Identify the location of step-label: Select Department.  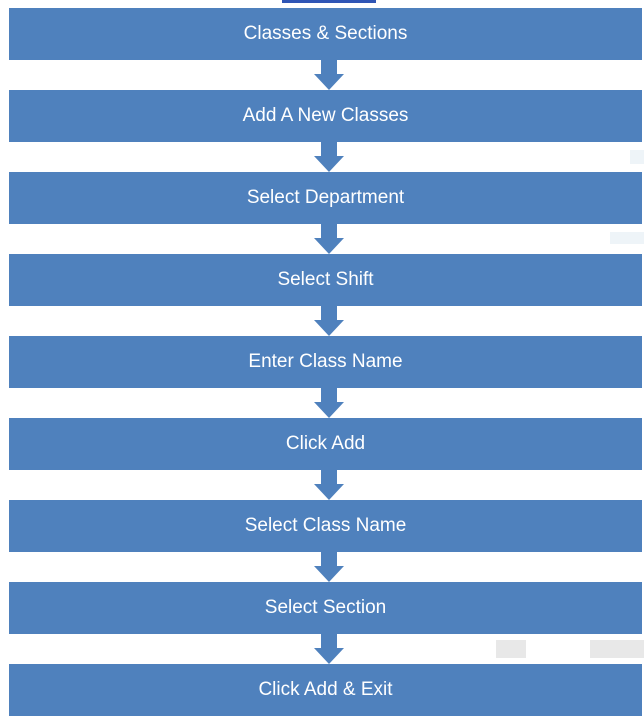
(325, 197).